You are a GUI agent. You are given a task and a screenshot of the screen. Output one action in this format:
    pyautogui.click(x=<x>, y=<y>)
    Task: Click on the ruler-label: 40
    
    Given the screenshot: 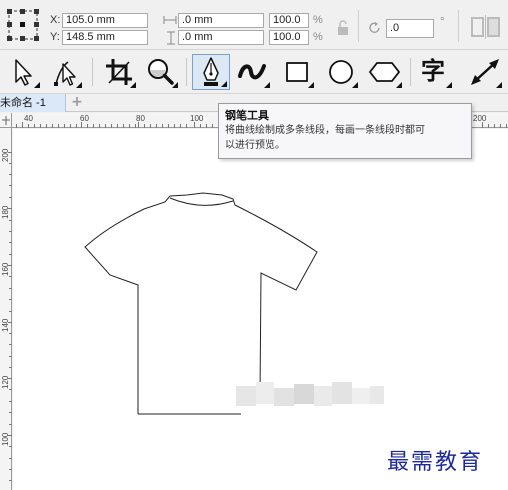 What is the action you would take?
    pyautogui.click(x=28, y=118)
    